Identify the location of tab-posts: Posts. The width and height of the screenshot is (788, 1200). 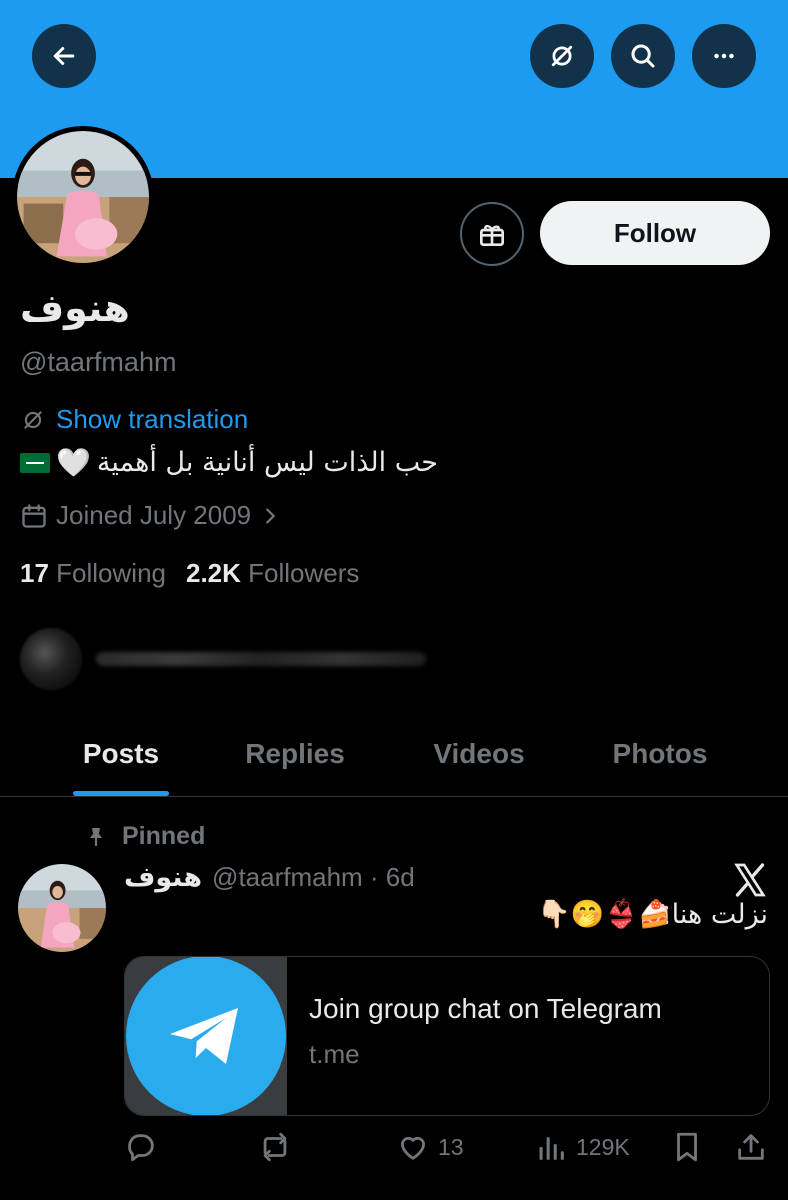
(121, 754).